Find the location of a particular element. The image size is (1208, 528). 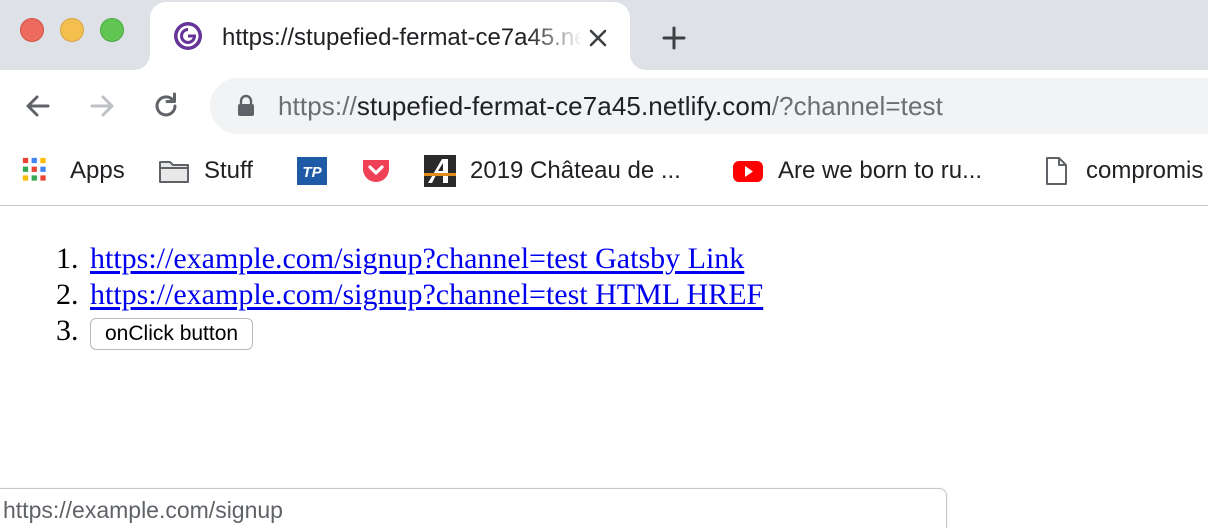

folder-icon is located at coordinates (174, 172).